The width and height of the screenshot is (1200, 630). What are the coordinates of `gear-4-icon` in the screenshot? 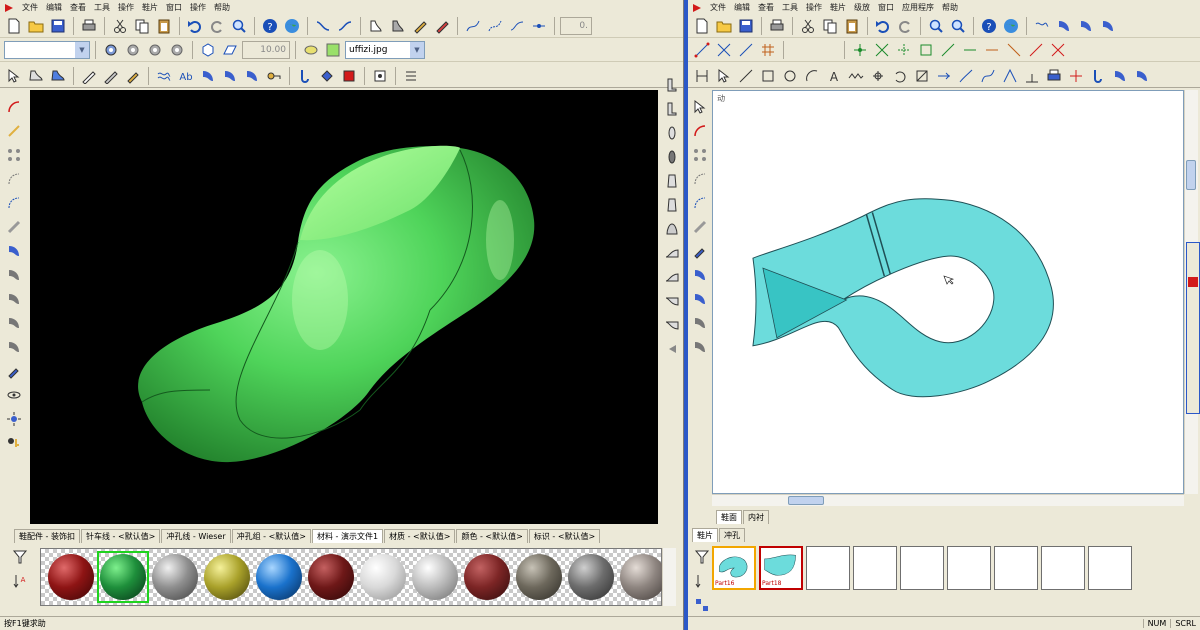 It's located at (177, 50).